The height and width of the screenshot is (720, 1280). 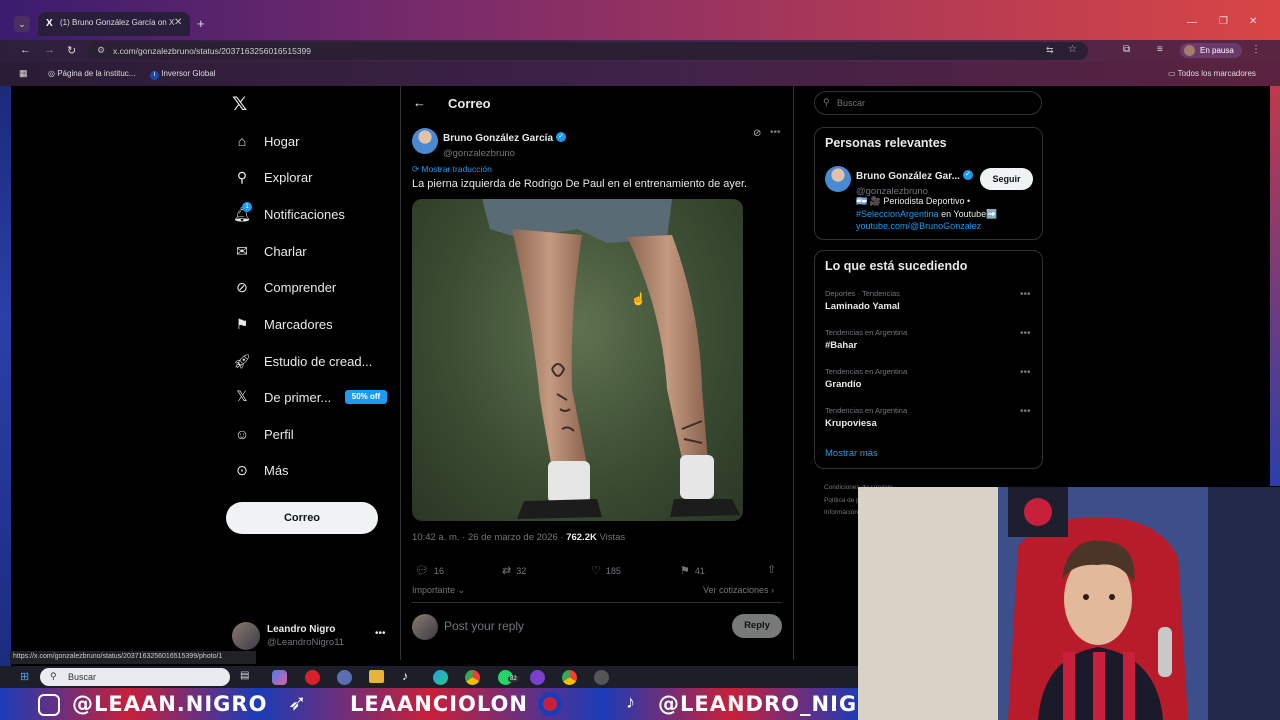 I want to click on extensions-icon: ⧉, so click(x=1126, y=49).